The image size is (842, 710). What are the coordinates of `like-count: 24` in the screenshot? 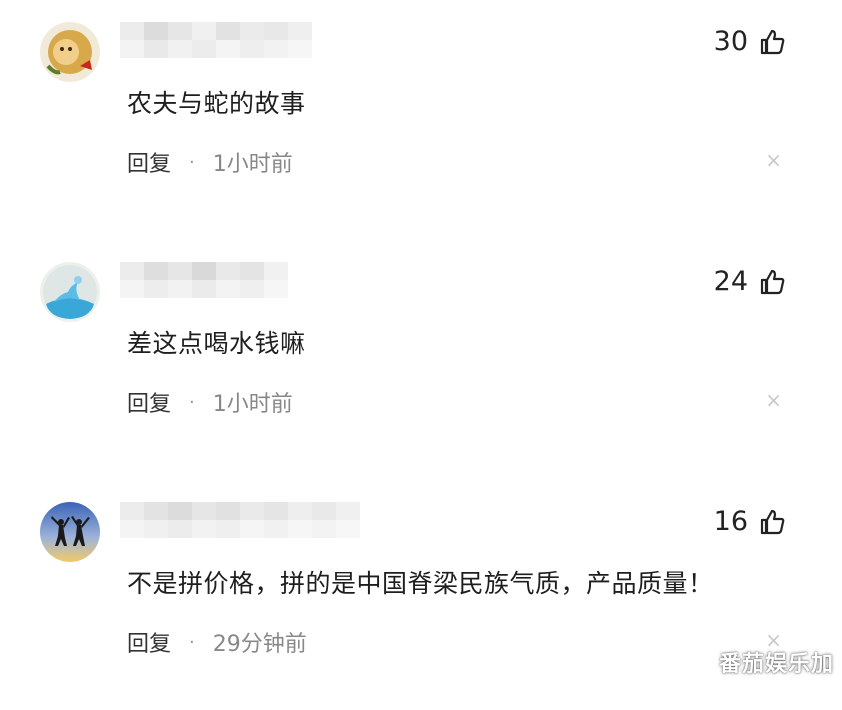 It's located at (730, 281).